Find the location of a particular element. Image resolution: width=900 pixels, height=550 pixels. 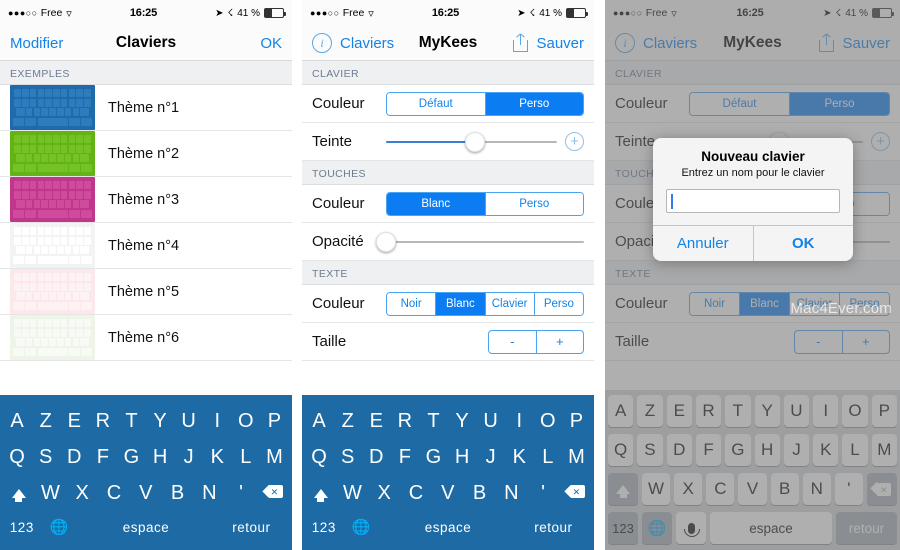

theme-row: Thème n°6 is located at coordinates (146, 338).